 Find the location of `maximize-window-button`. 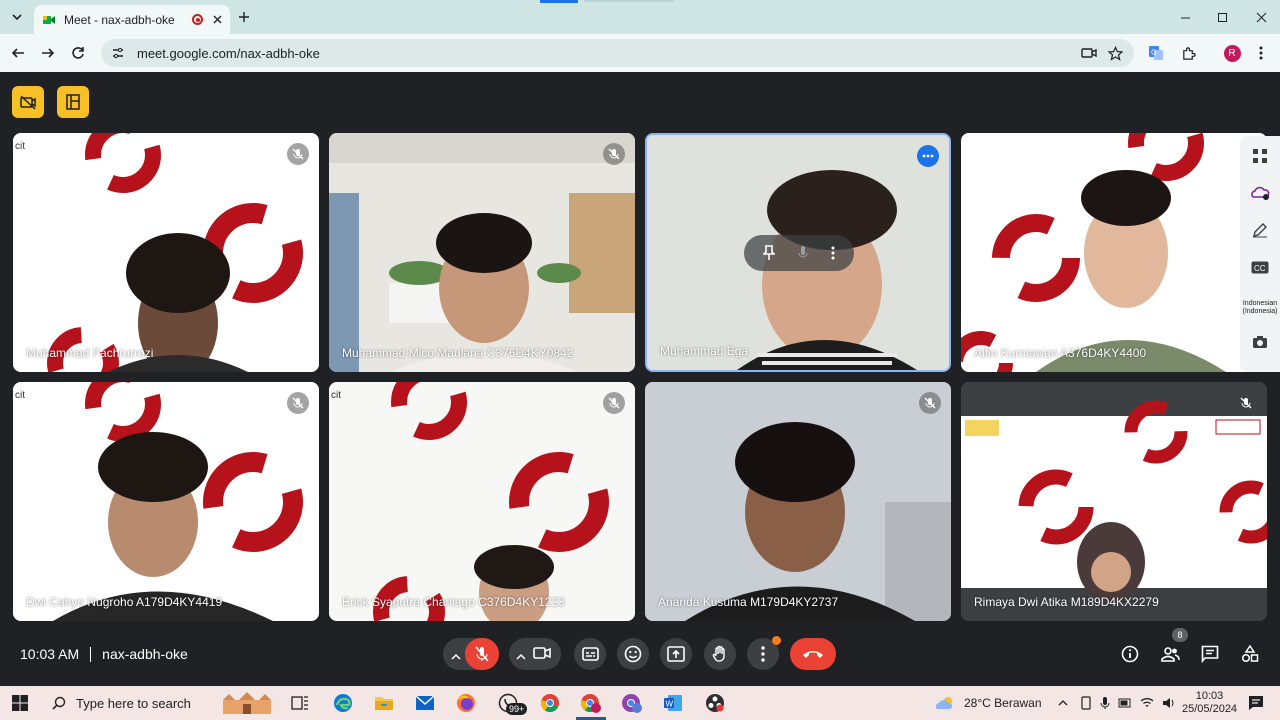

maximize-window-button is located at coordinates (1222, 17).